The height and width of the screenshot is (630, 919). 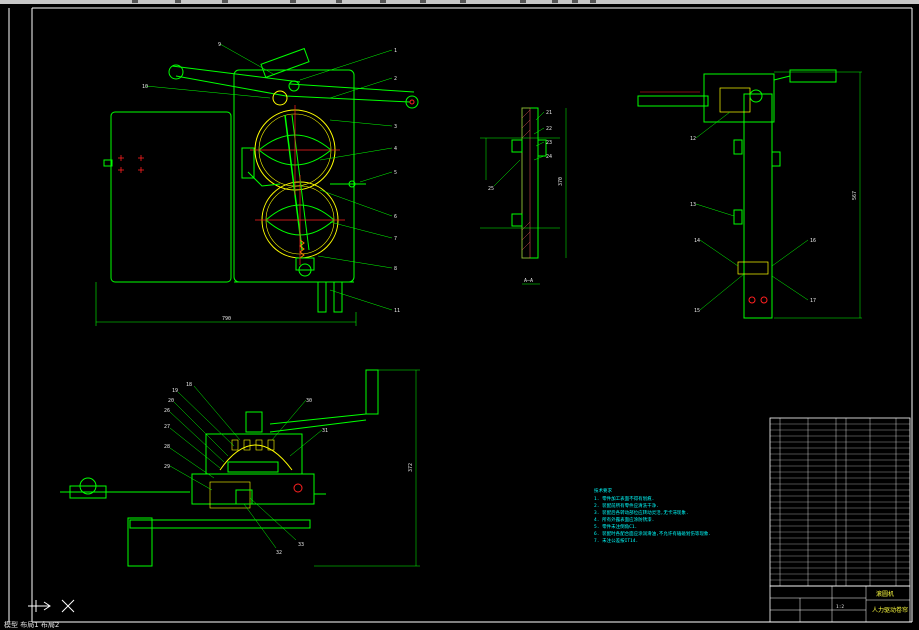 I want to click on section-label: A—A, so click(x=528, y=281).